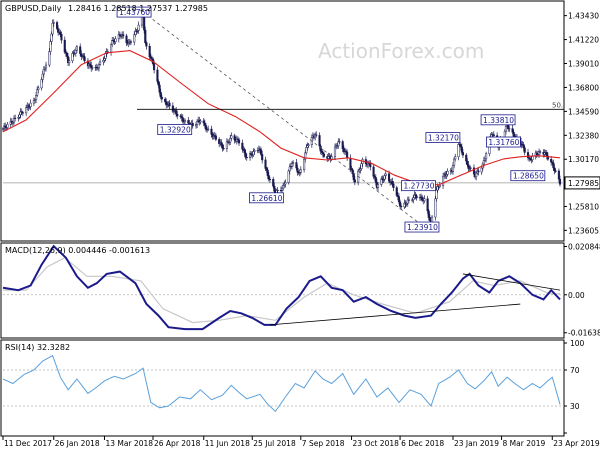  What do you see at coordinates (28, 443) in the screenshot?
I see `x-tick-label: 11 Dec 2017` at bounding box center [28, 443].